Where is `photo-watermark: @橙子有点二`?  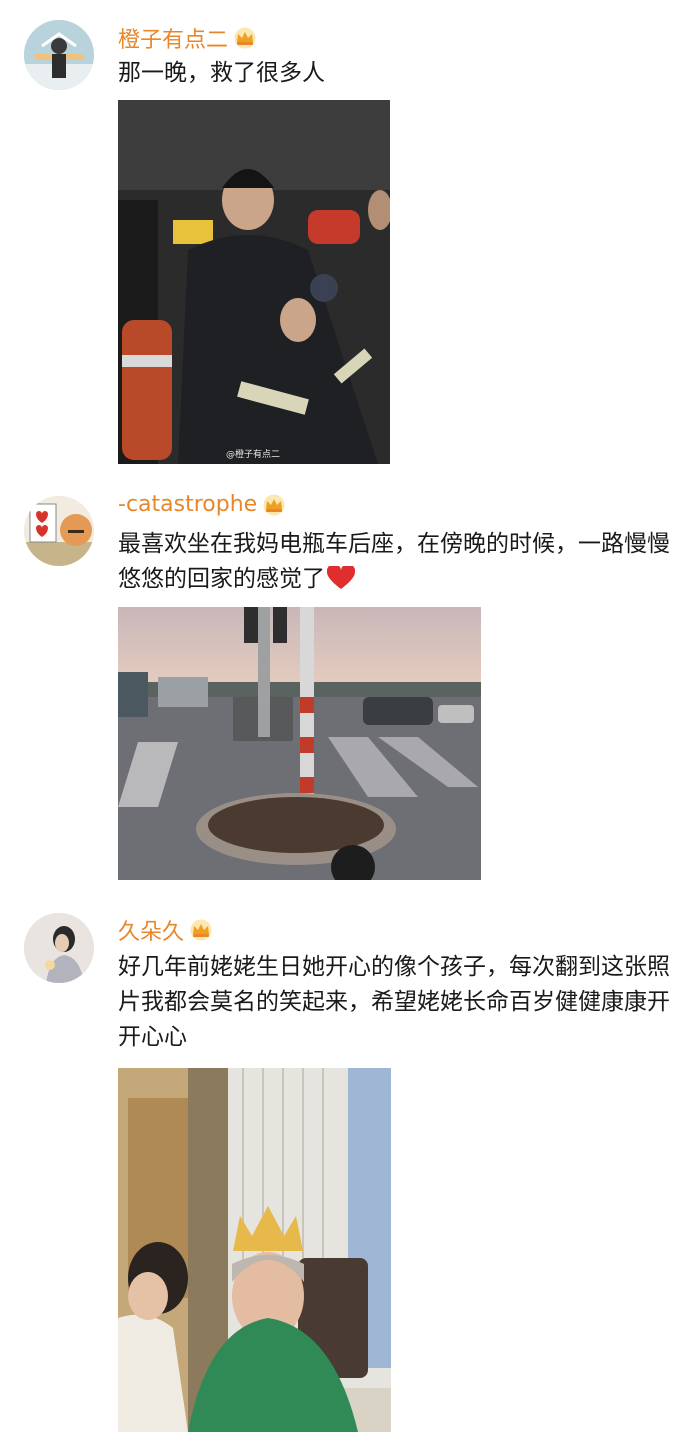 photo-watermark: @橙子有点二 is located at coordinates (252, 455).